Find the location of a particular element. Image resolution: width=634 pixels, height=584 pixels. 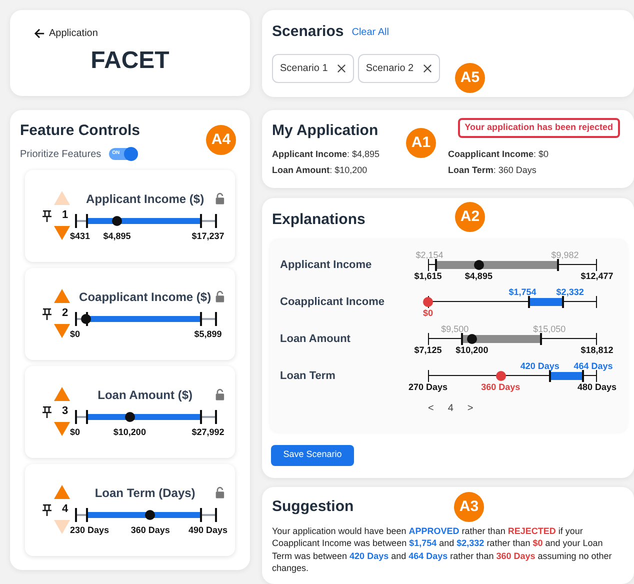

field-text: Loan Amount: $10,200 is located at coordinates (320, 170).